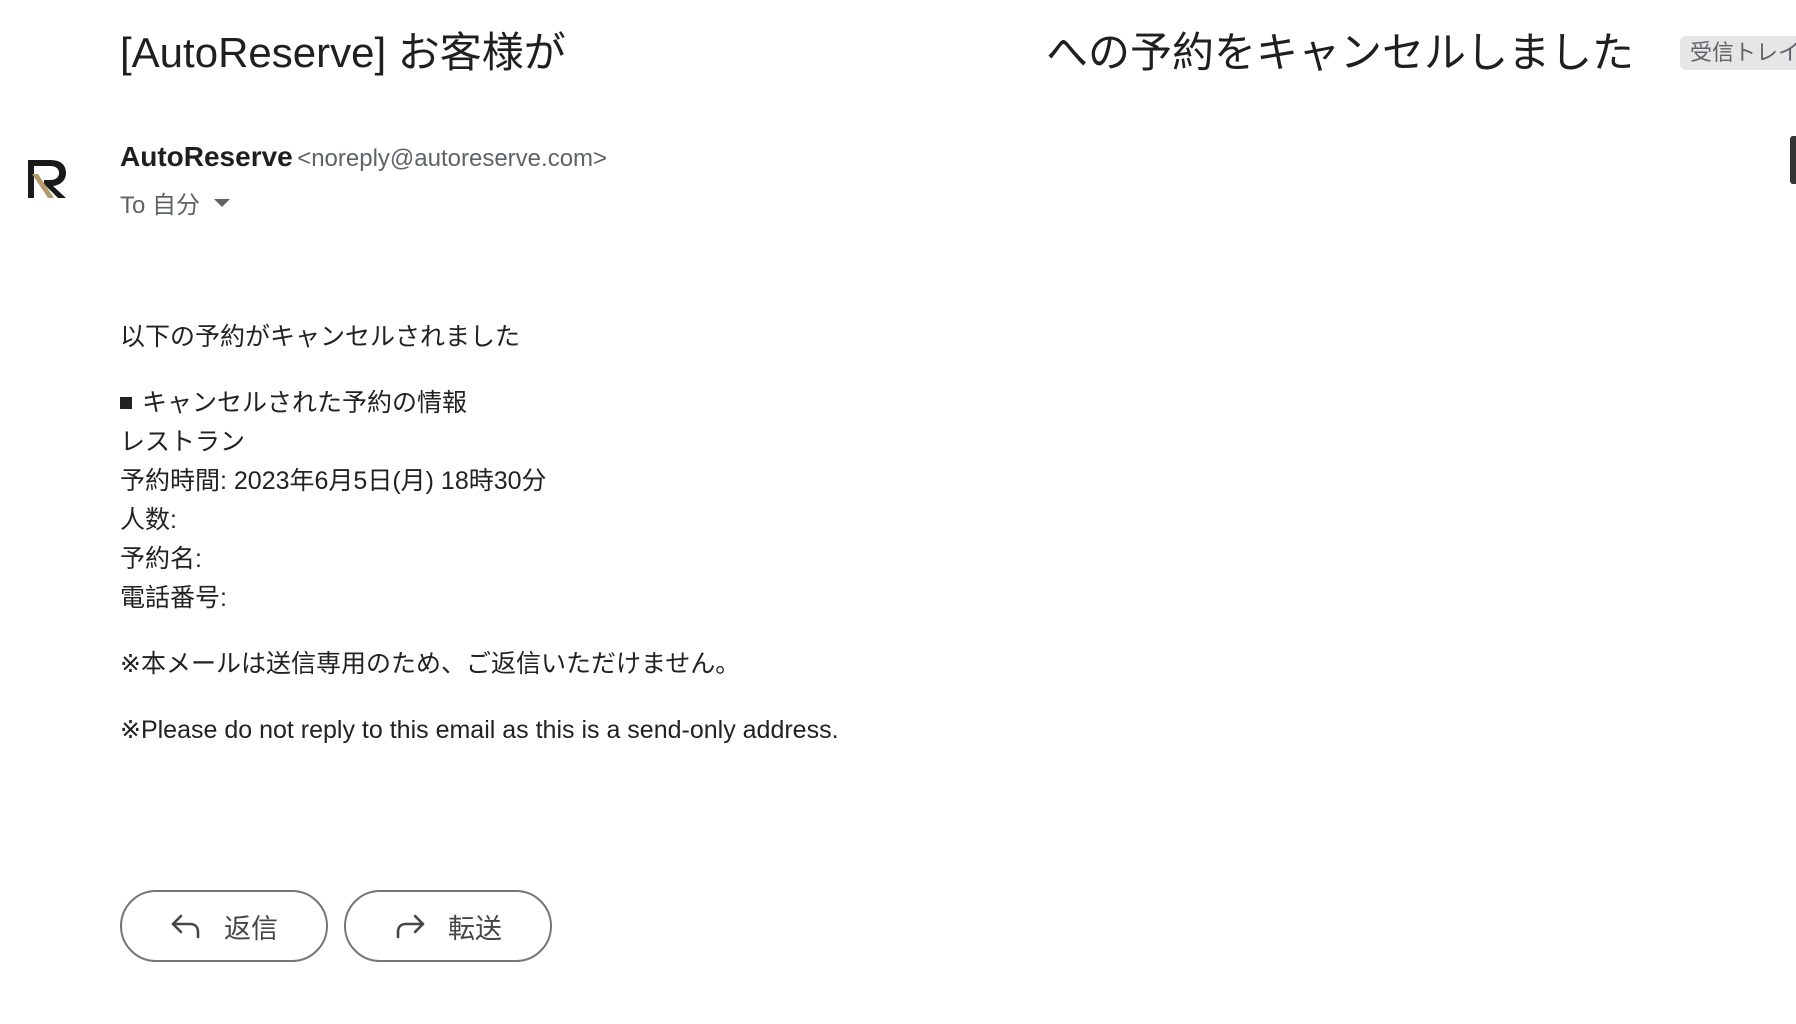  What do you see at coordinates (173, 598) in the screenshot?
I see `phone-number: 電話番号:` at bounding box center [173, 598].